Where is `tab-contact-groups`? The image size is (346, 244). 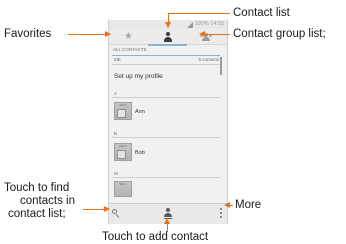
tab-contact-groups is located at coordinates (206, 37).